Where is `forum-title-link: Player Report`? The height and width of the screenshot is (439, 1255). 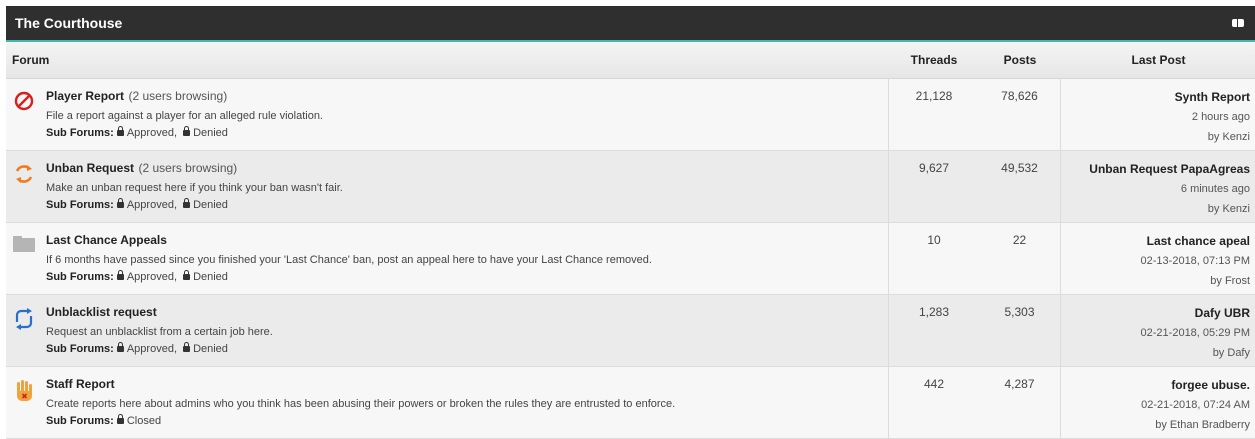 forum-title-link: Player Report is located at coordinates (85, 96).